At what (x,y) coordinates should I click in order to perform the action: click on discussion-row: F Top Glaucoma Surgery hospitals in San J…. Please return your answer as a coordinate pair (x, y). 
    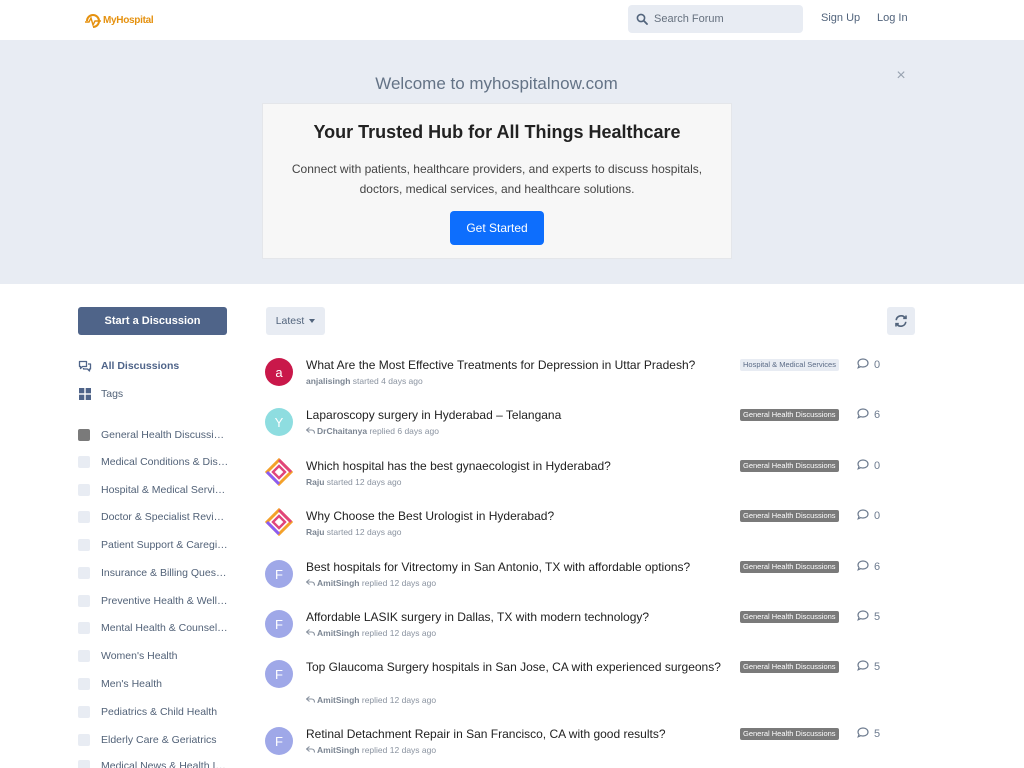
    Looking at the image, I should click on (595, 682).